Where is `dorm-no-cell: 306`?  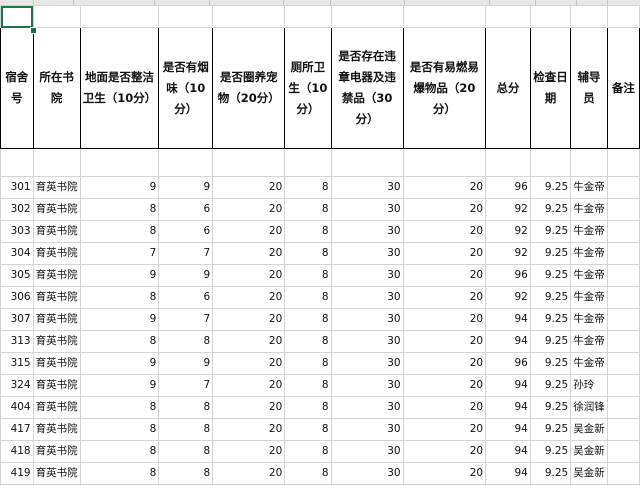 dorm-no-cell: 306 is located at coordinates (17, 297).